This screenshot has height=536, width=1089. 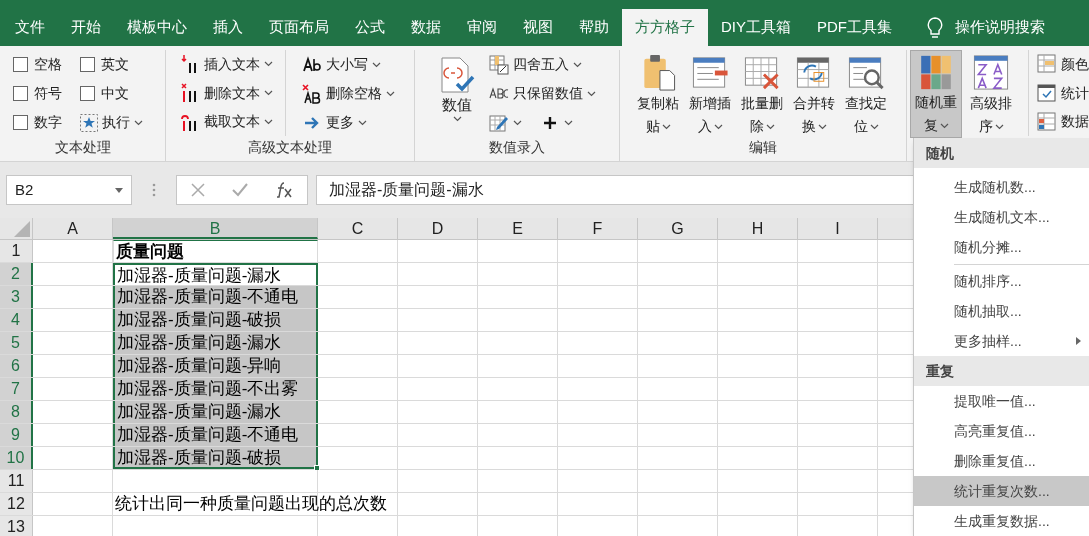 I want to click on ribbon-menu-button: 大小写, so click(x=348, y=64).